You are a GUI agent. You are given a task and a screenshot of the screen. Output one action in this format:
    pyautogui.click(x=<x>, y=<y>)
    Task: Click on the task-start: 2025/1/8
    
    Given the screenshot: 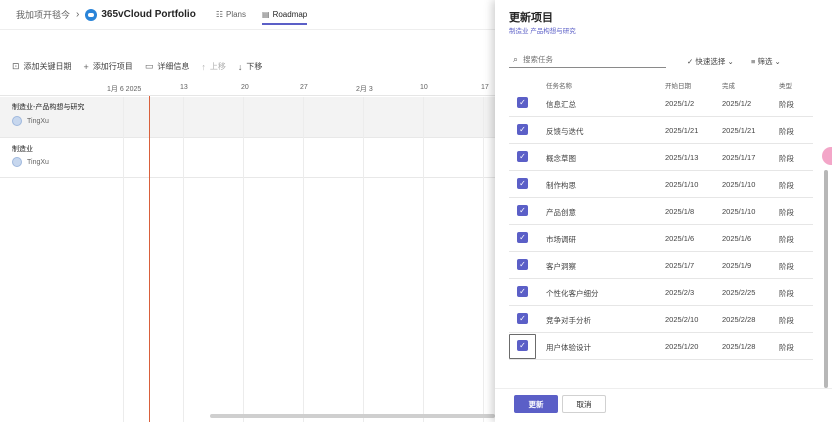 What is the action you would take?
    pyautogui.click(x=680, y=211)
    